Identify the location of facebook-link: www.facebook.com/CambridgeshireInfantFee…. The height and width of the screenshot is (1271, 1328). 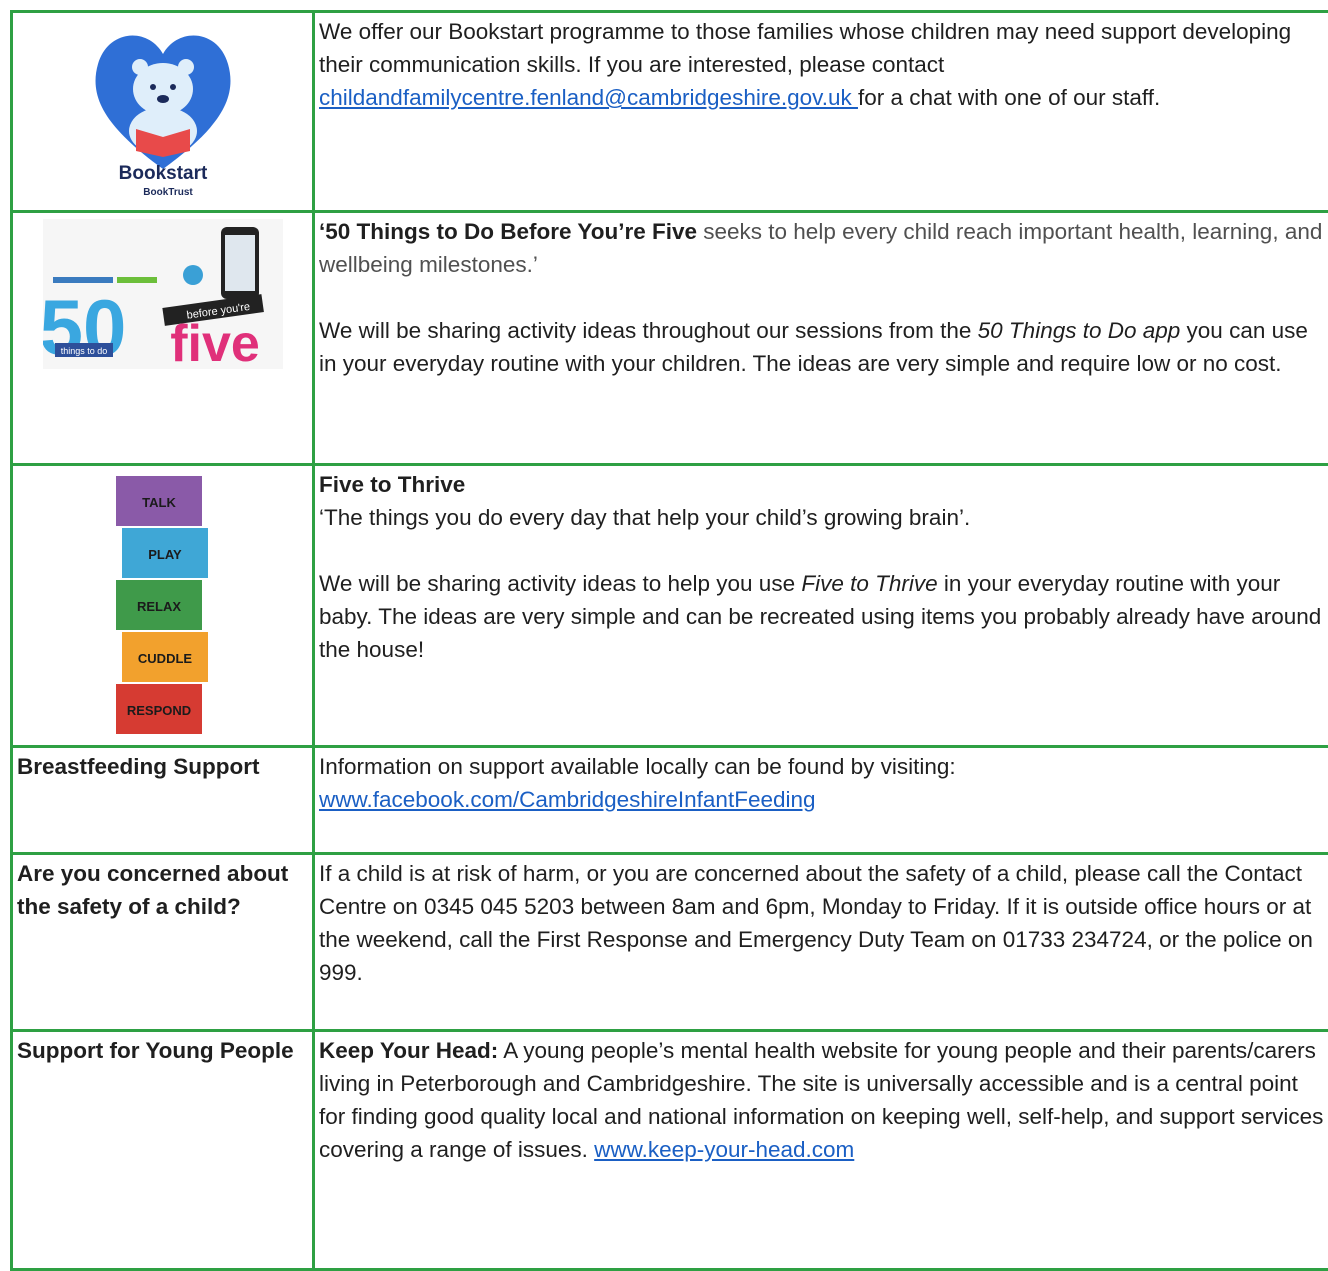
(567, 799).